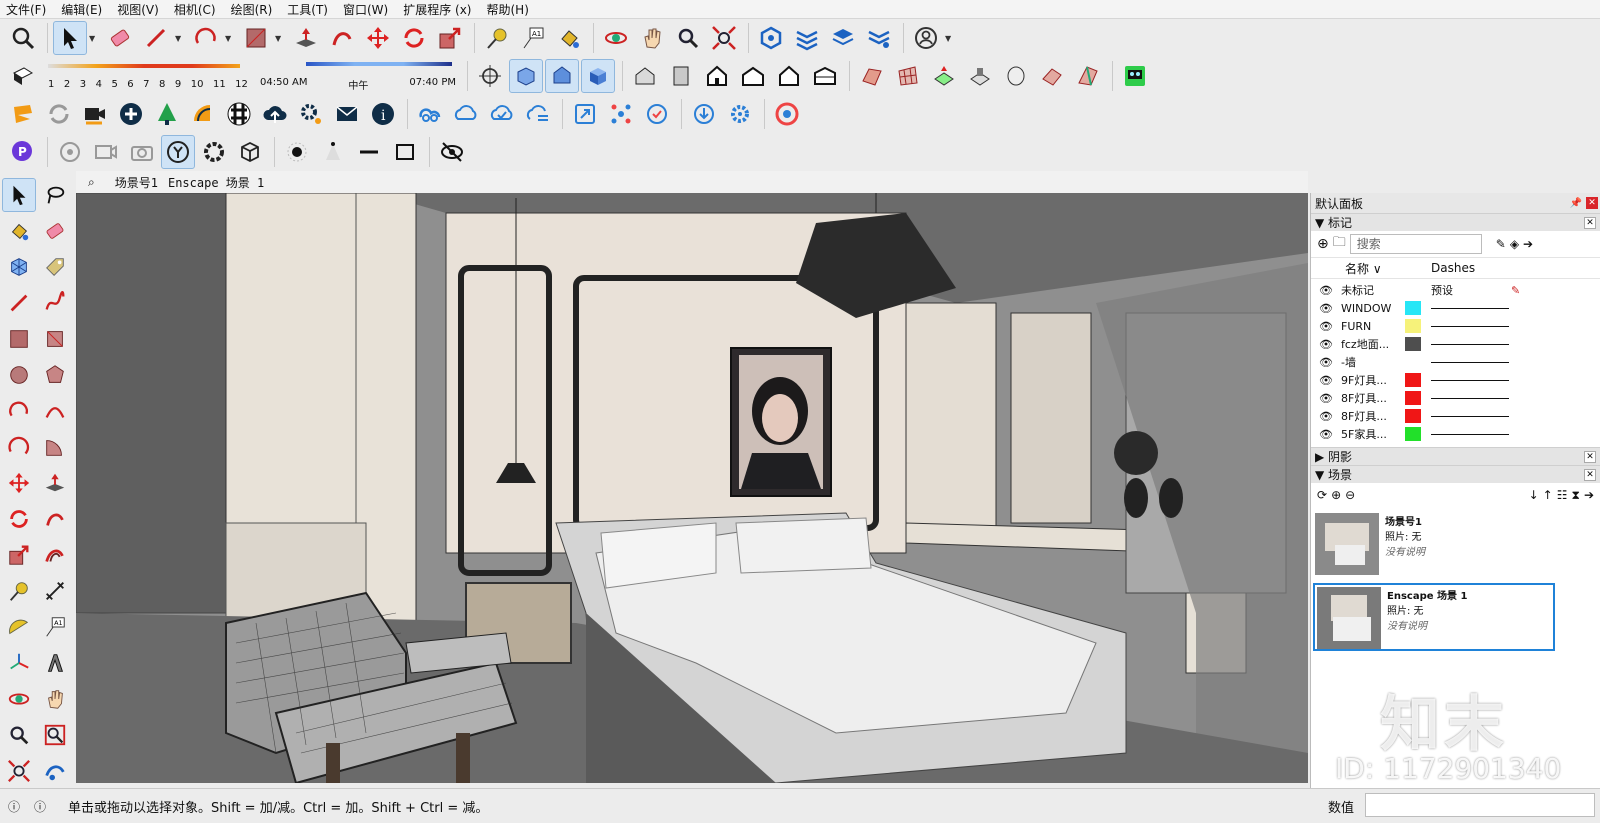 This screenshot has height=823, width=1600. I want to click on menu-help: 帮助(H), so click(507, 9).